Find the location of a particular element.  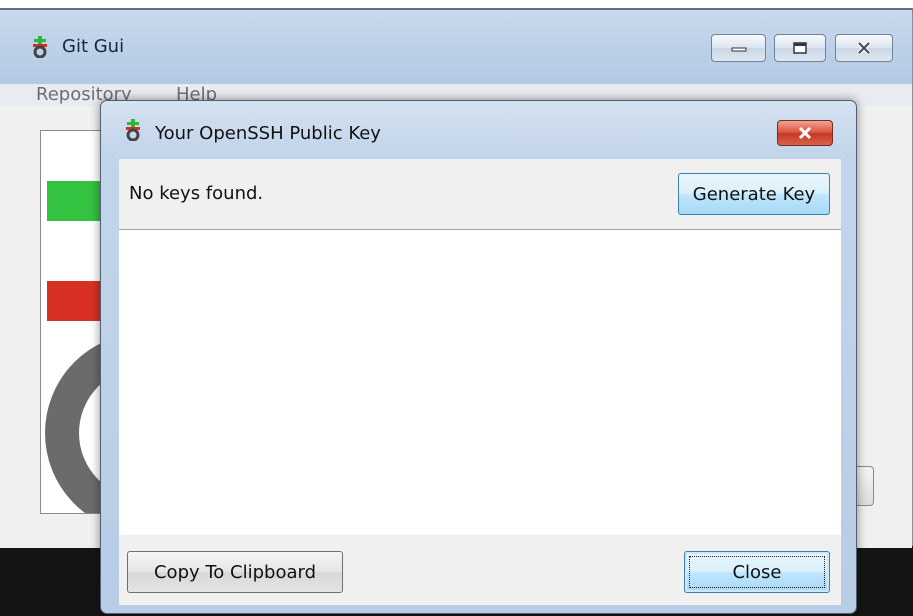

maximize-icon is located at coordinates (800, 48).